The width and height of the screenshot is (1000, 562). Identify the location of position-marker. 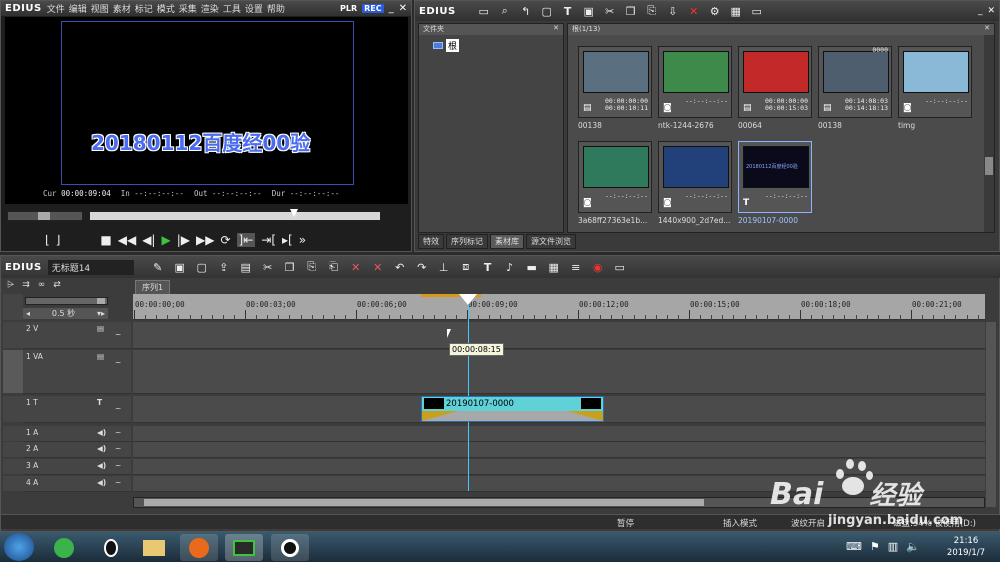
(294, 213).